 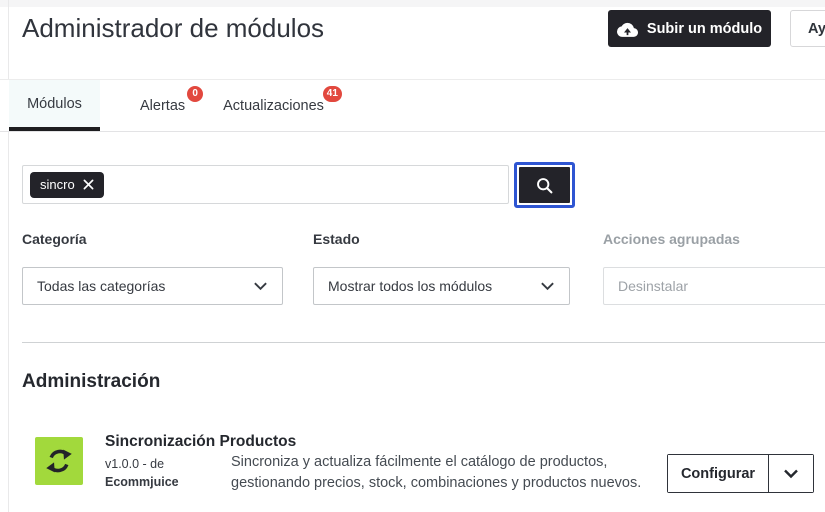 What do you see at coordinates (336, 239) in the screenshot?
I see `status-filter-label: Estado` at bounding box center [336, 239].